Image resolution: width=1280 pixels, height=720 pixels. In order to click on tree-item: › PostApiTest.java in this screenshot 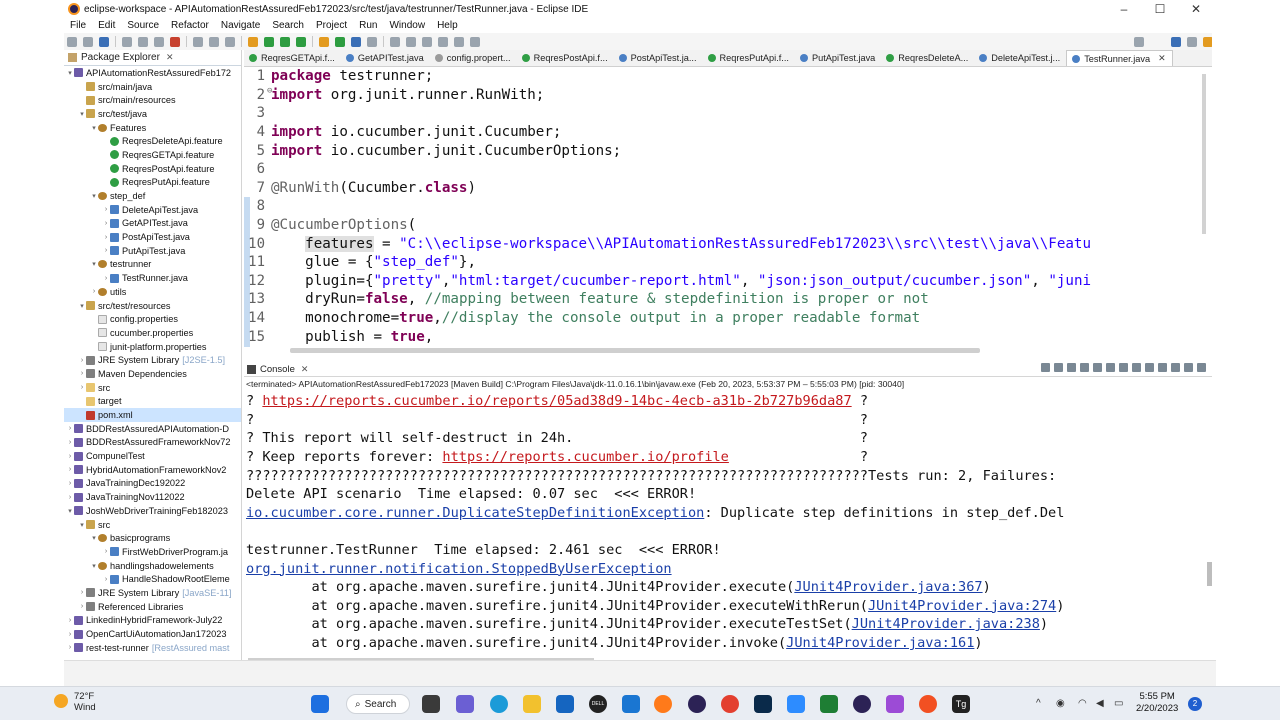, I will do `click(152, 237)`.